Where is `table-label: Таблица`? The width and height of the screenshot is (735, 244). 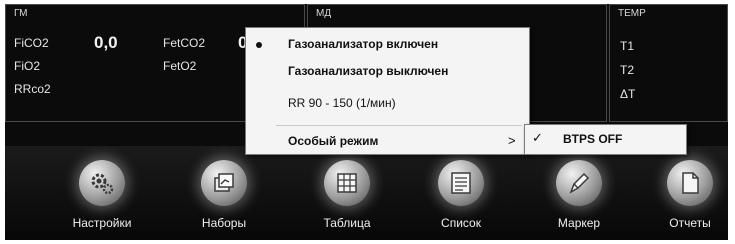 table-label: Таблица is located at coordinates (347, 223).